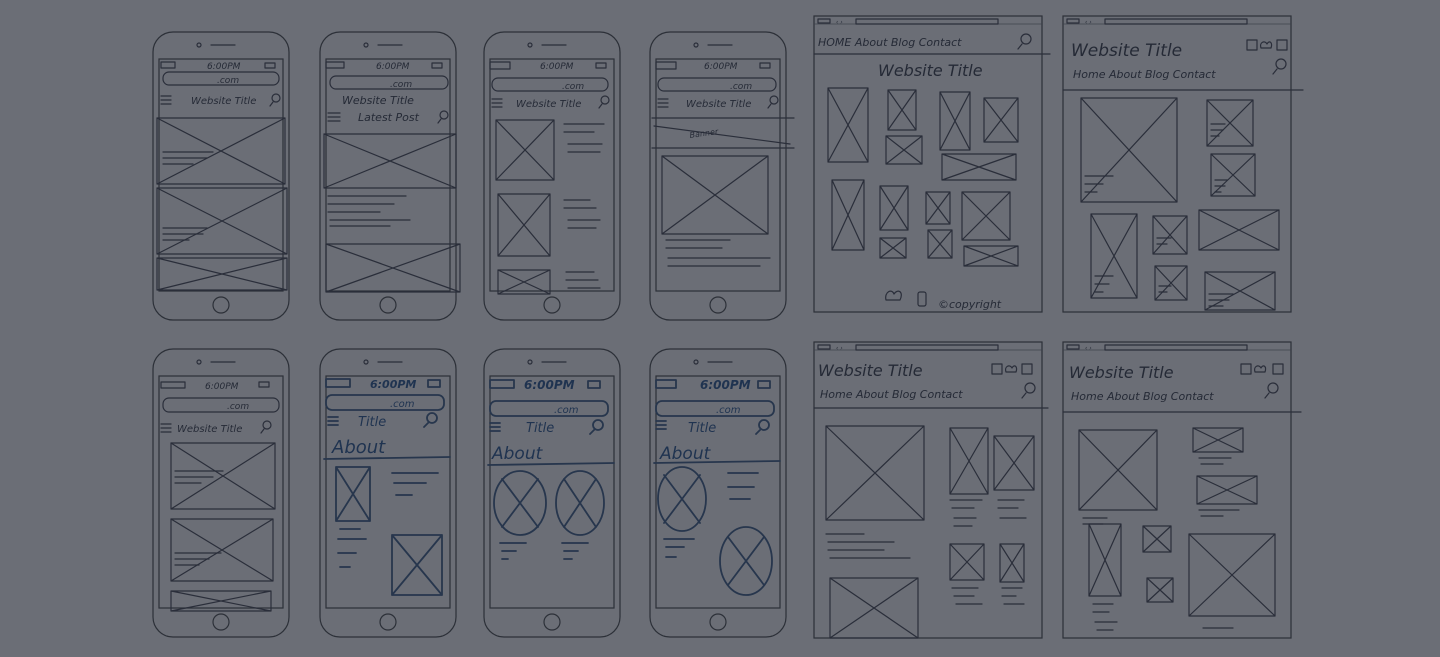 Image resolution: width=1440 pixels, height=657 pixels. What do you see at coordinates (552, 176) in the screenshot?
I see `phone-wireframe-3: 6:00PM .com Website Title` at bounding box center [552, 176].